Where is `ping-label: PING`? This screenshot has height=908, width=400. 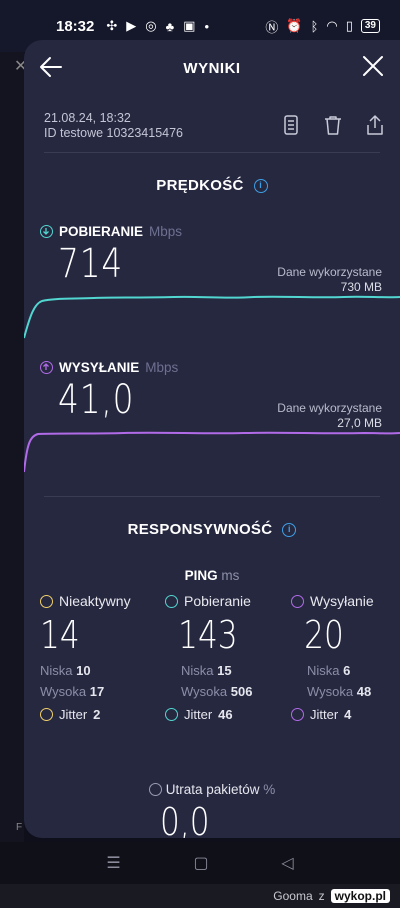
ping-label: PING is located at coordinates (201, 575).